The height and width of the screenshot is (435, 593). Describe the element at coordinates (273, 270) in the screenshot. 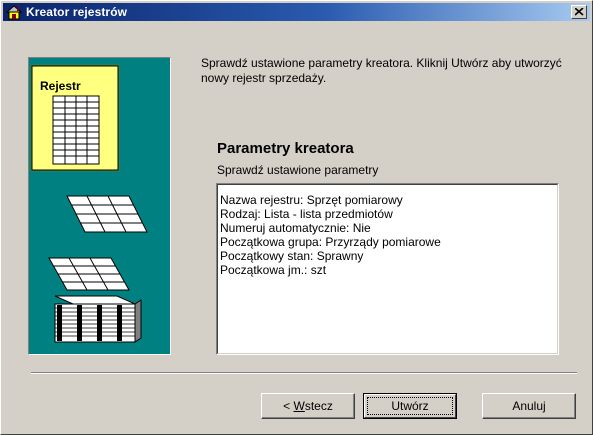

I see `parameter-item: Początkowa jm.: szt` at that location.